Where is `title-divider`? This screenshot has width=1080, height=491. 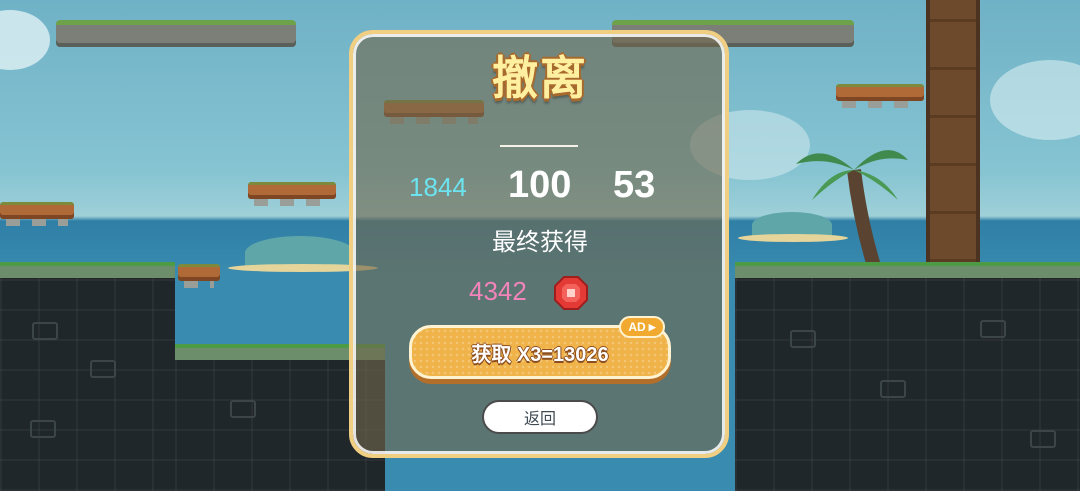 title-divider is located at coordinates (539, 146).